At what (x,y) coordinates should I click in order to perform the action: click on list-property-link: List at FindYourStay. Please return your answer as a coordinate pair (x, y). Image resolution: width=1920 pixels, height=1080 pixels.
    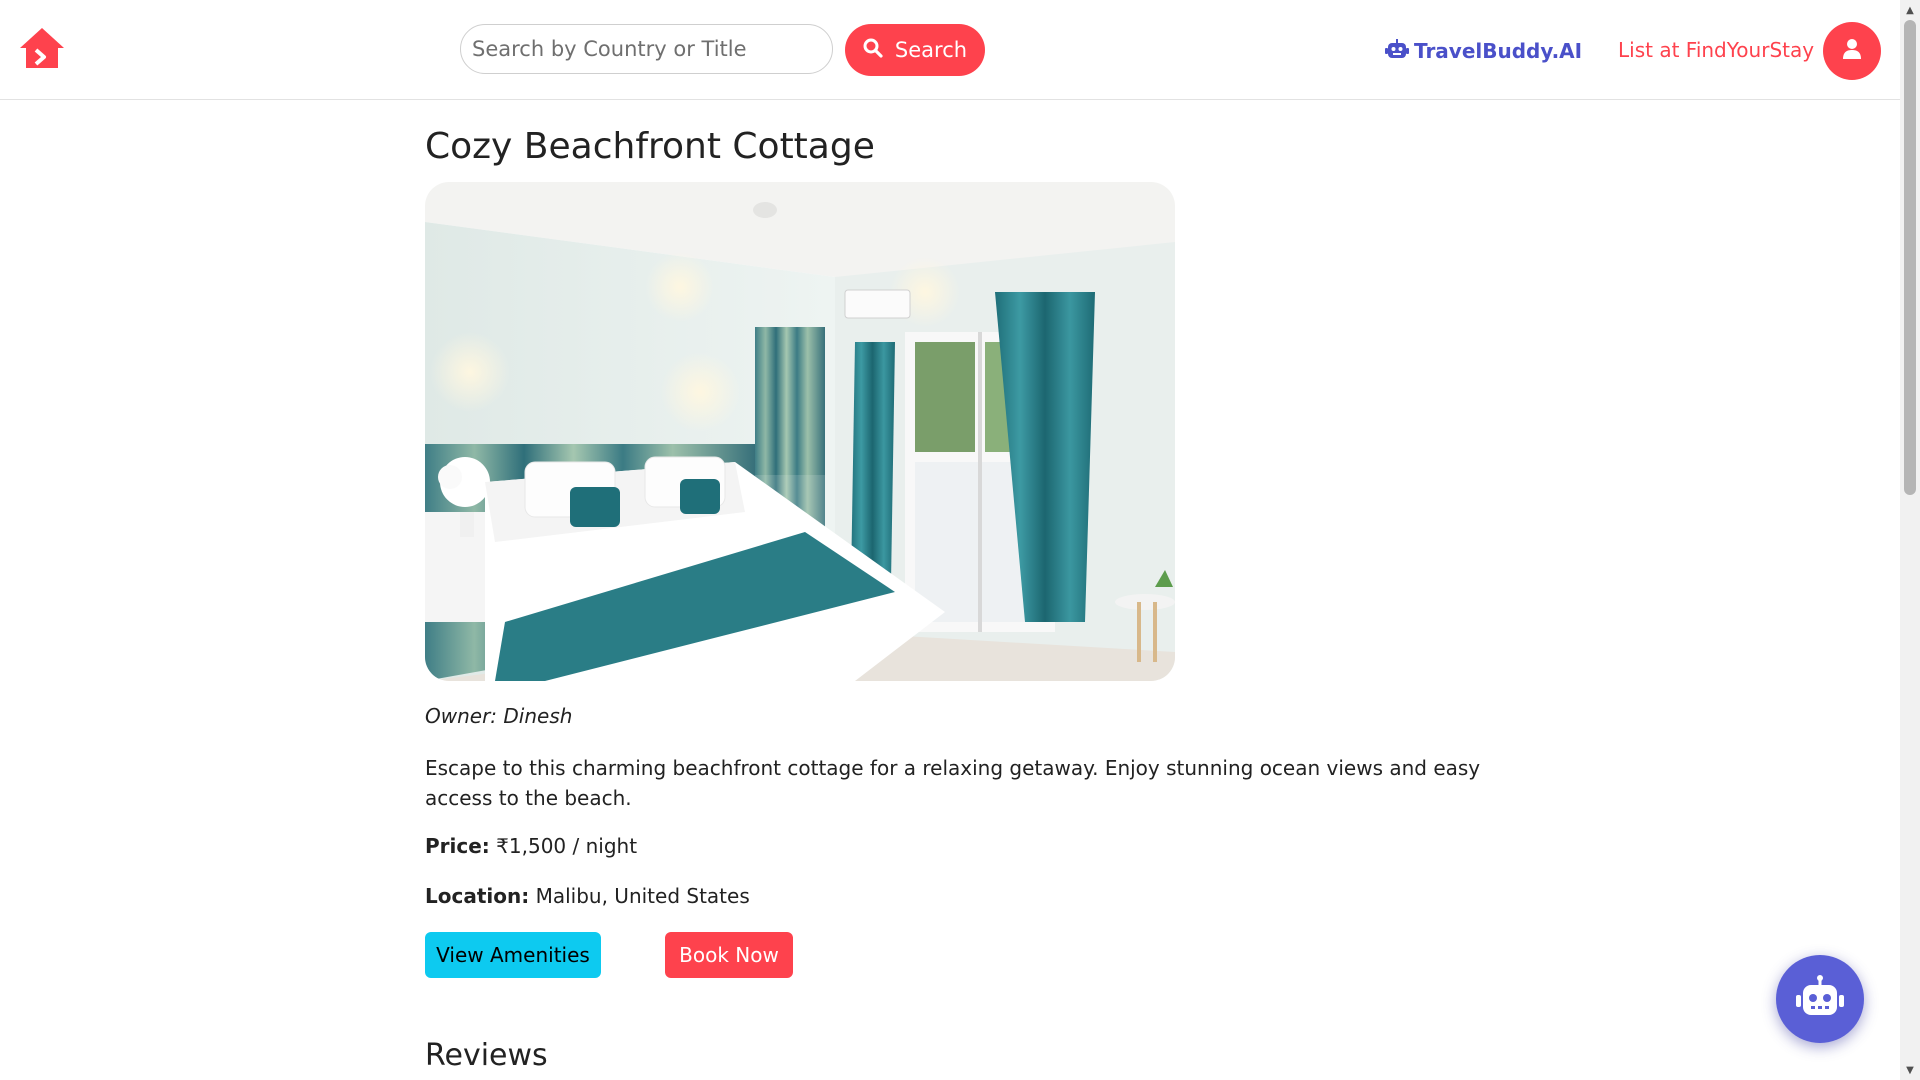
    Looking at the image, I should click on (1716, 50).